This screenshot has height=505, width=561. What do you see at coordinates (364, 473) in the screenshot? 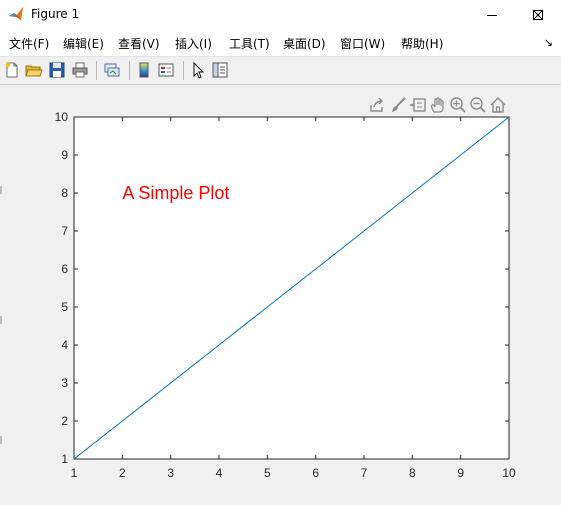
I see `x-tick-label: 7` at bounding box center [364, 473].